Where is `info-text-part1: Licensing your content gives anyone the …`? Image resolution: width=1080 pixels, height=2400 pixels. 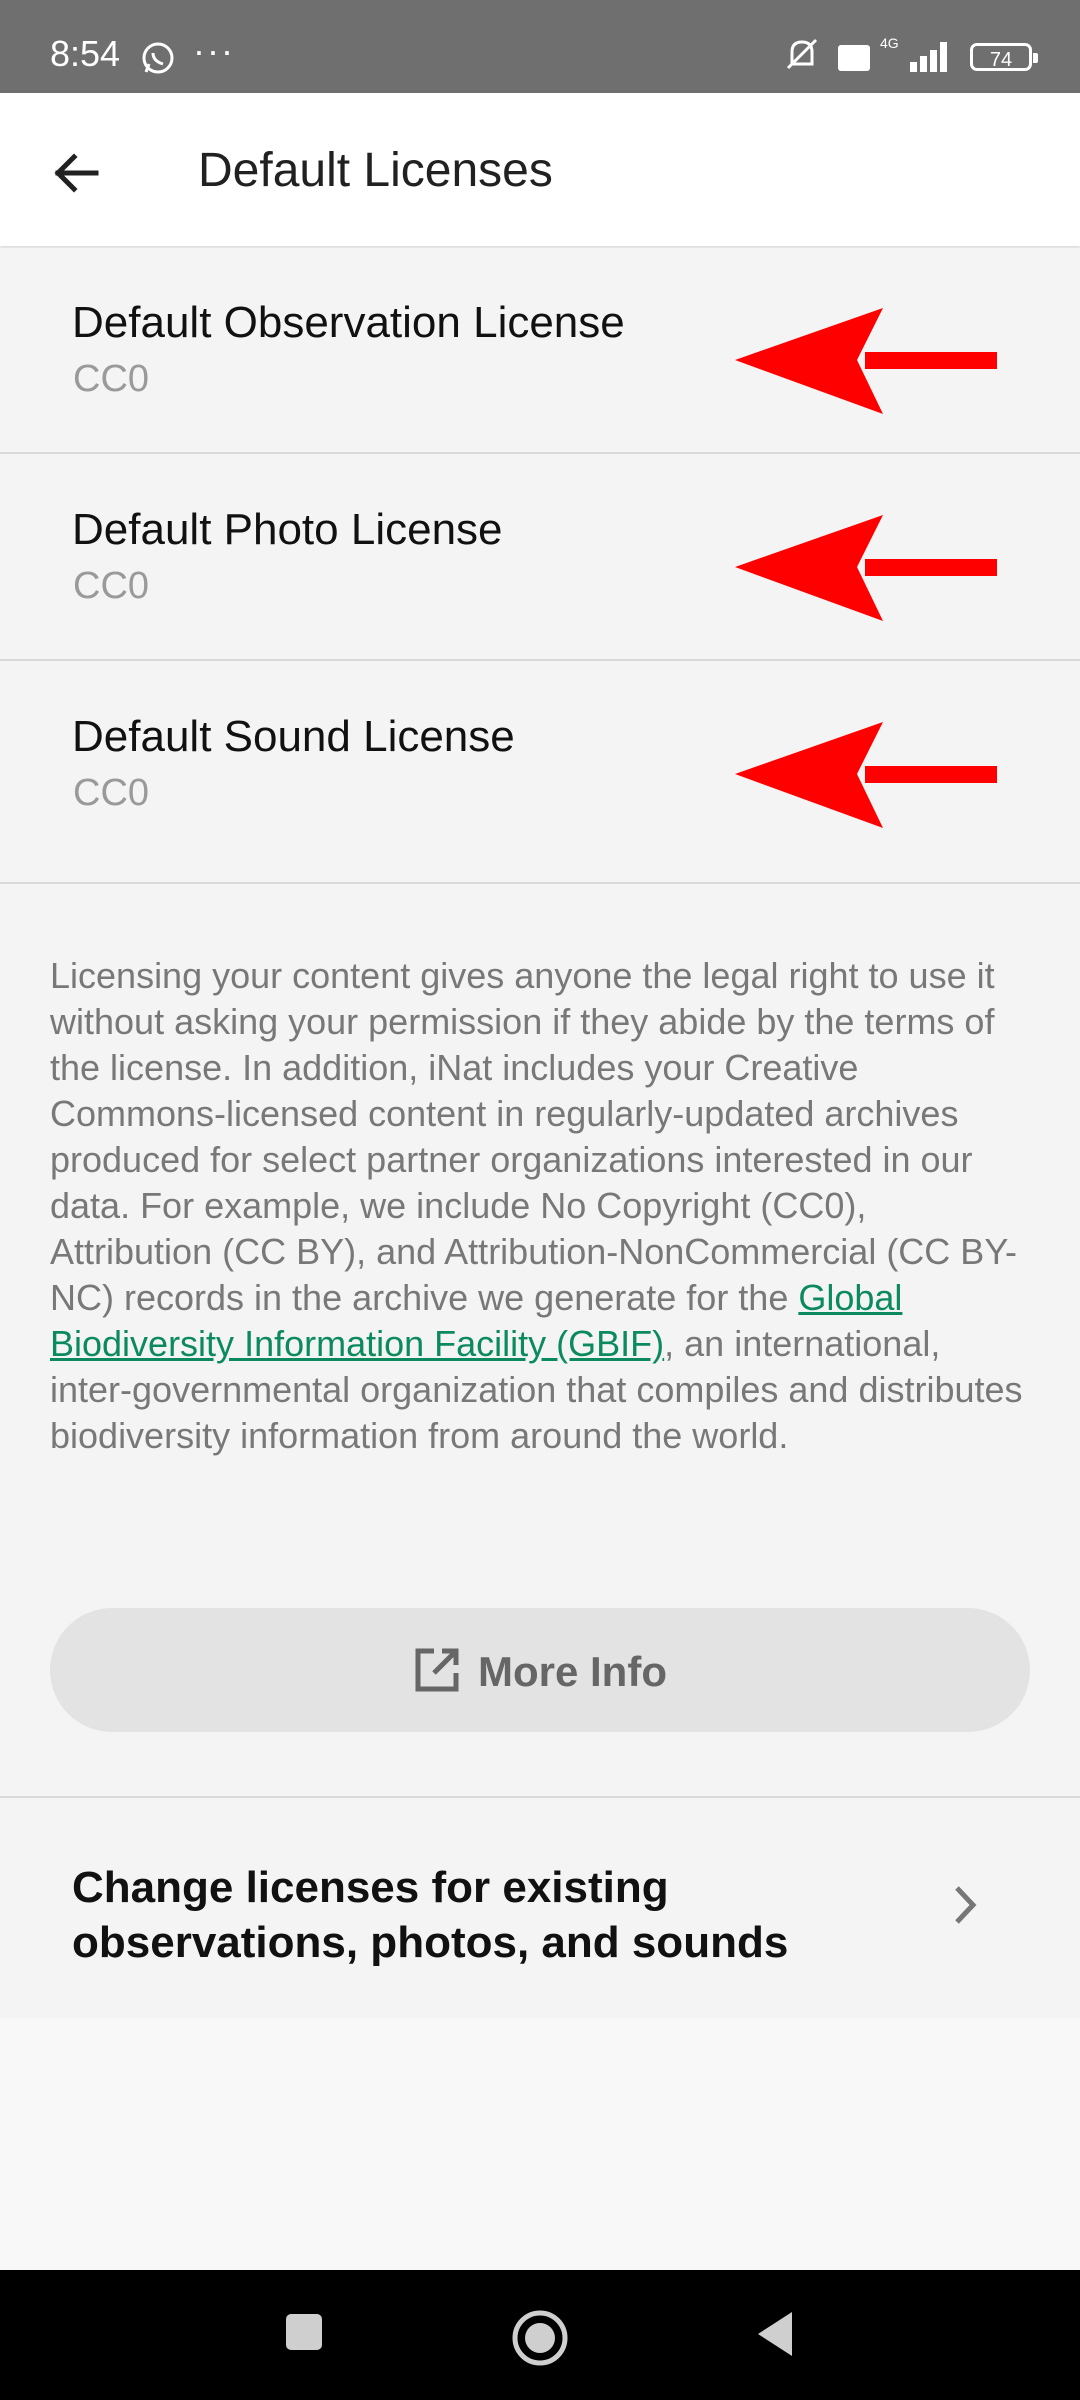 info-text-part1: Licensing your content gives anyone the … is located at coordinates (534, 1136).